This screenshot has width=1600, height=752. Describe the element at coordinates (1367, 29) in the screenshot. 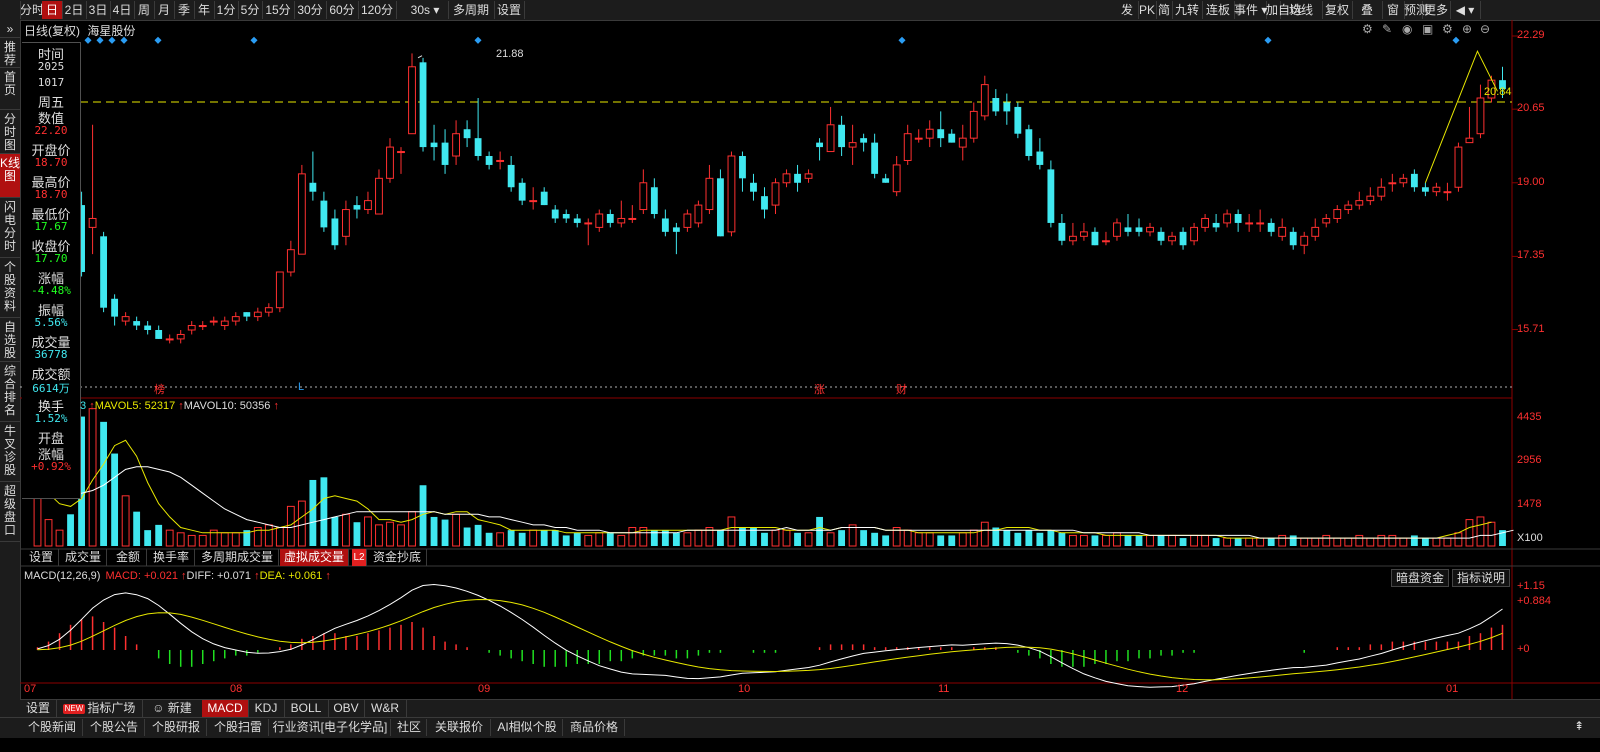

I see `gear-icon: ⚙` at that location.